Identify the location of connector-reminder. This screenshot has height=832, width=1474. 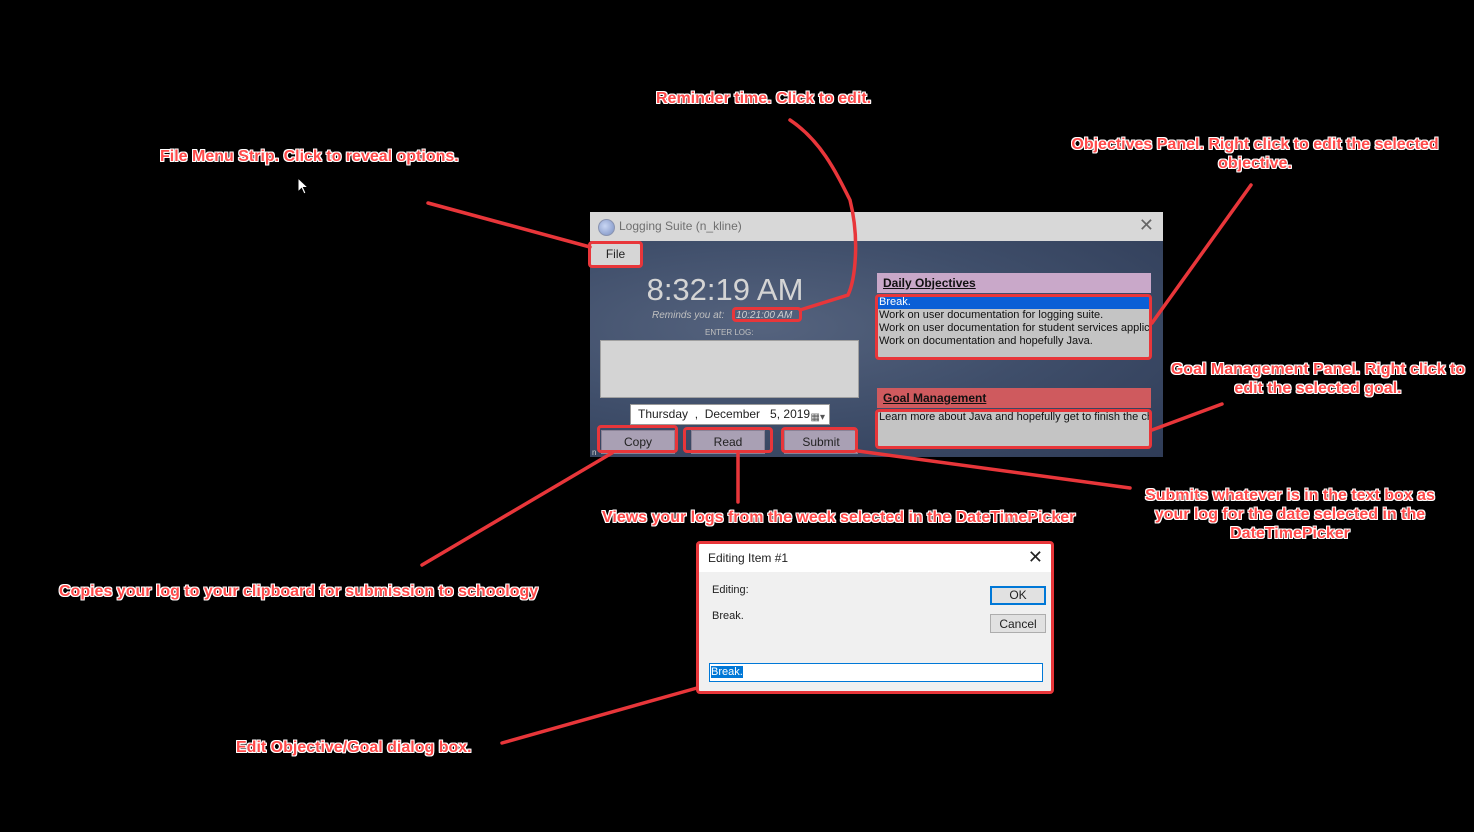
(823, 215).